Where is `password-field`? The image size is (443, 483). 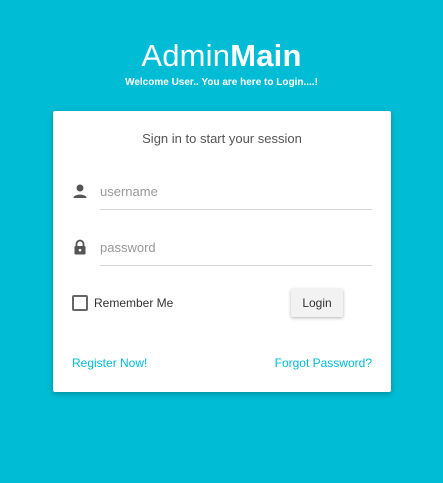 password-field is located at coordinates (223, 247).